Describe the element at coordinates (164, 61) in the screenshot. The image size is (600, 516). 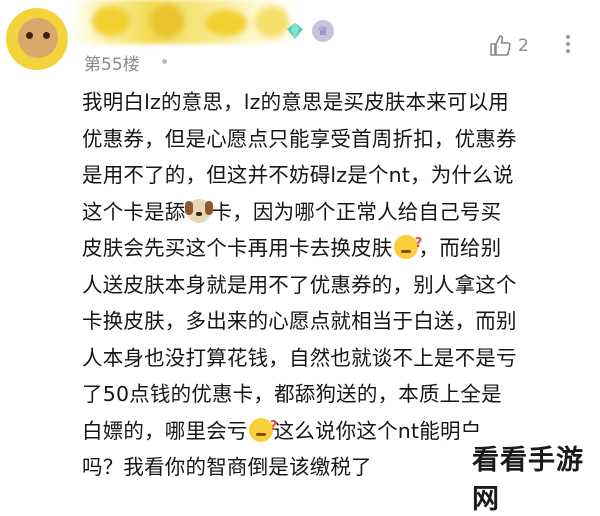
I see `separator-dot` at that location.